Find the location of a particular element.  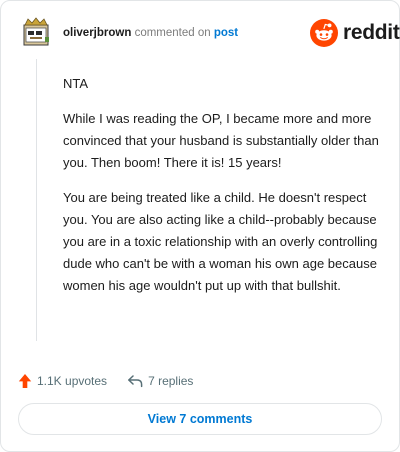

comment-footer: 1.1K upvotes 7 replies is located at coordinates (105, 381).